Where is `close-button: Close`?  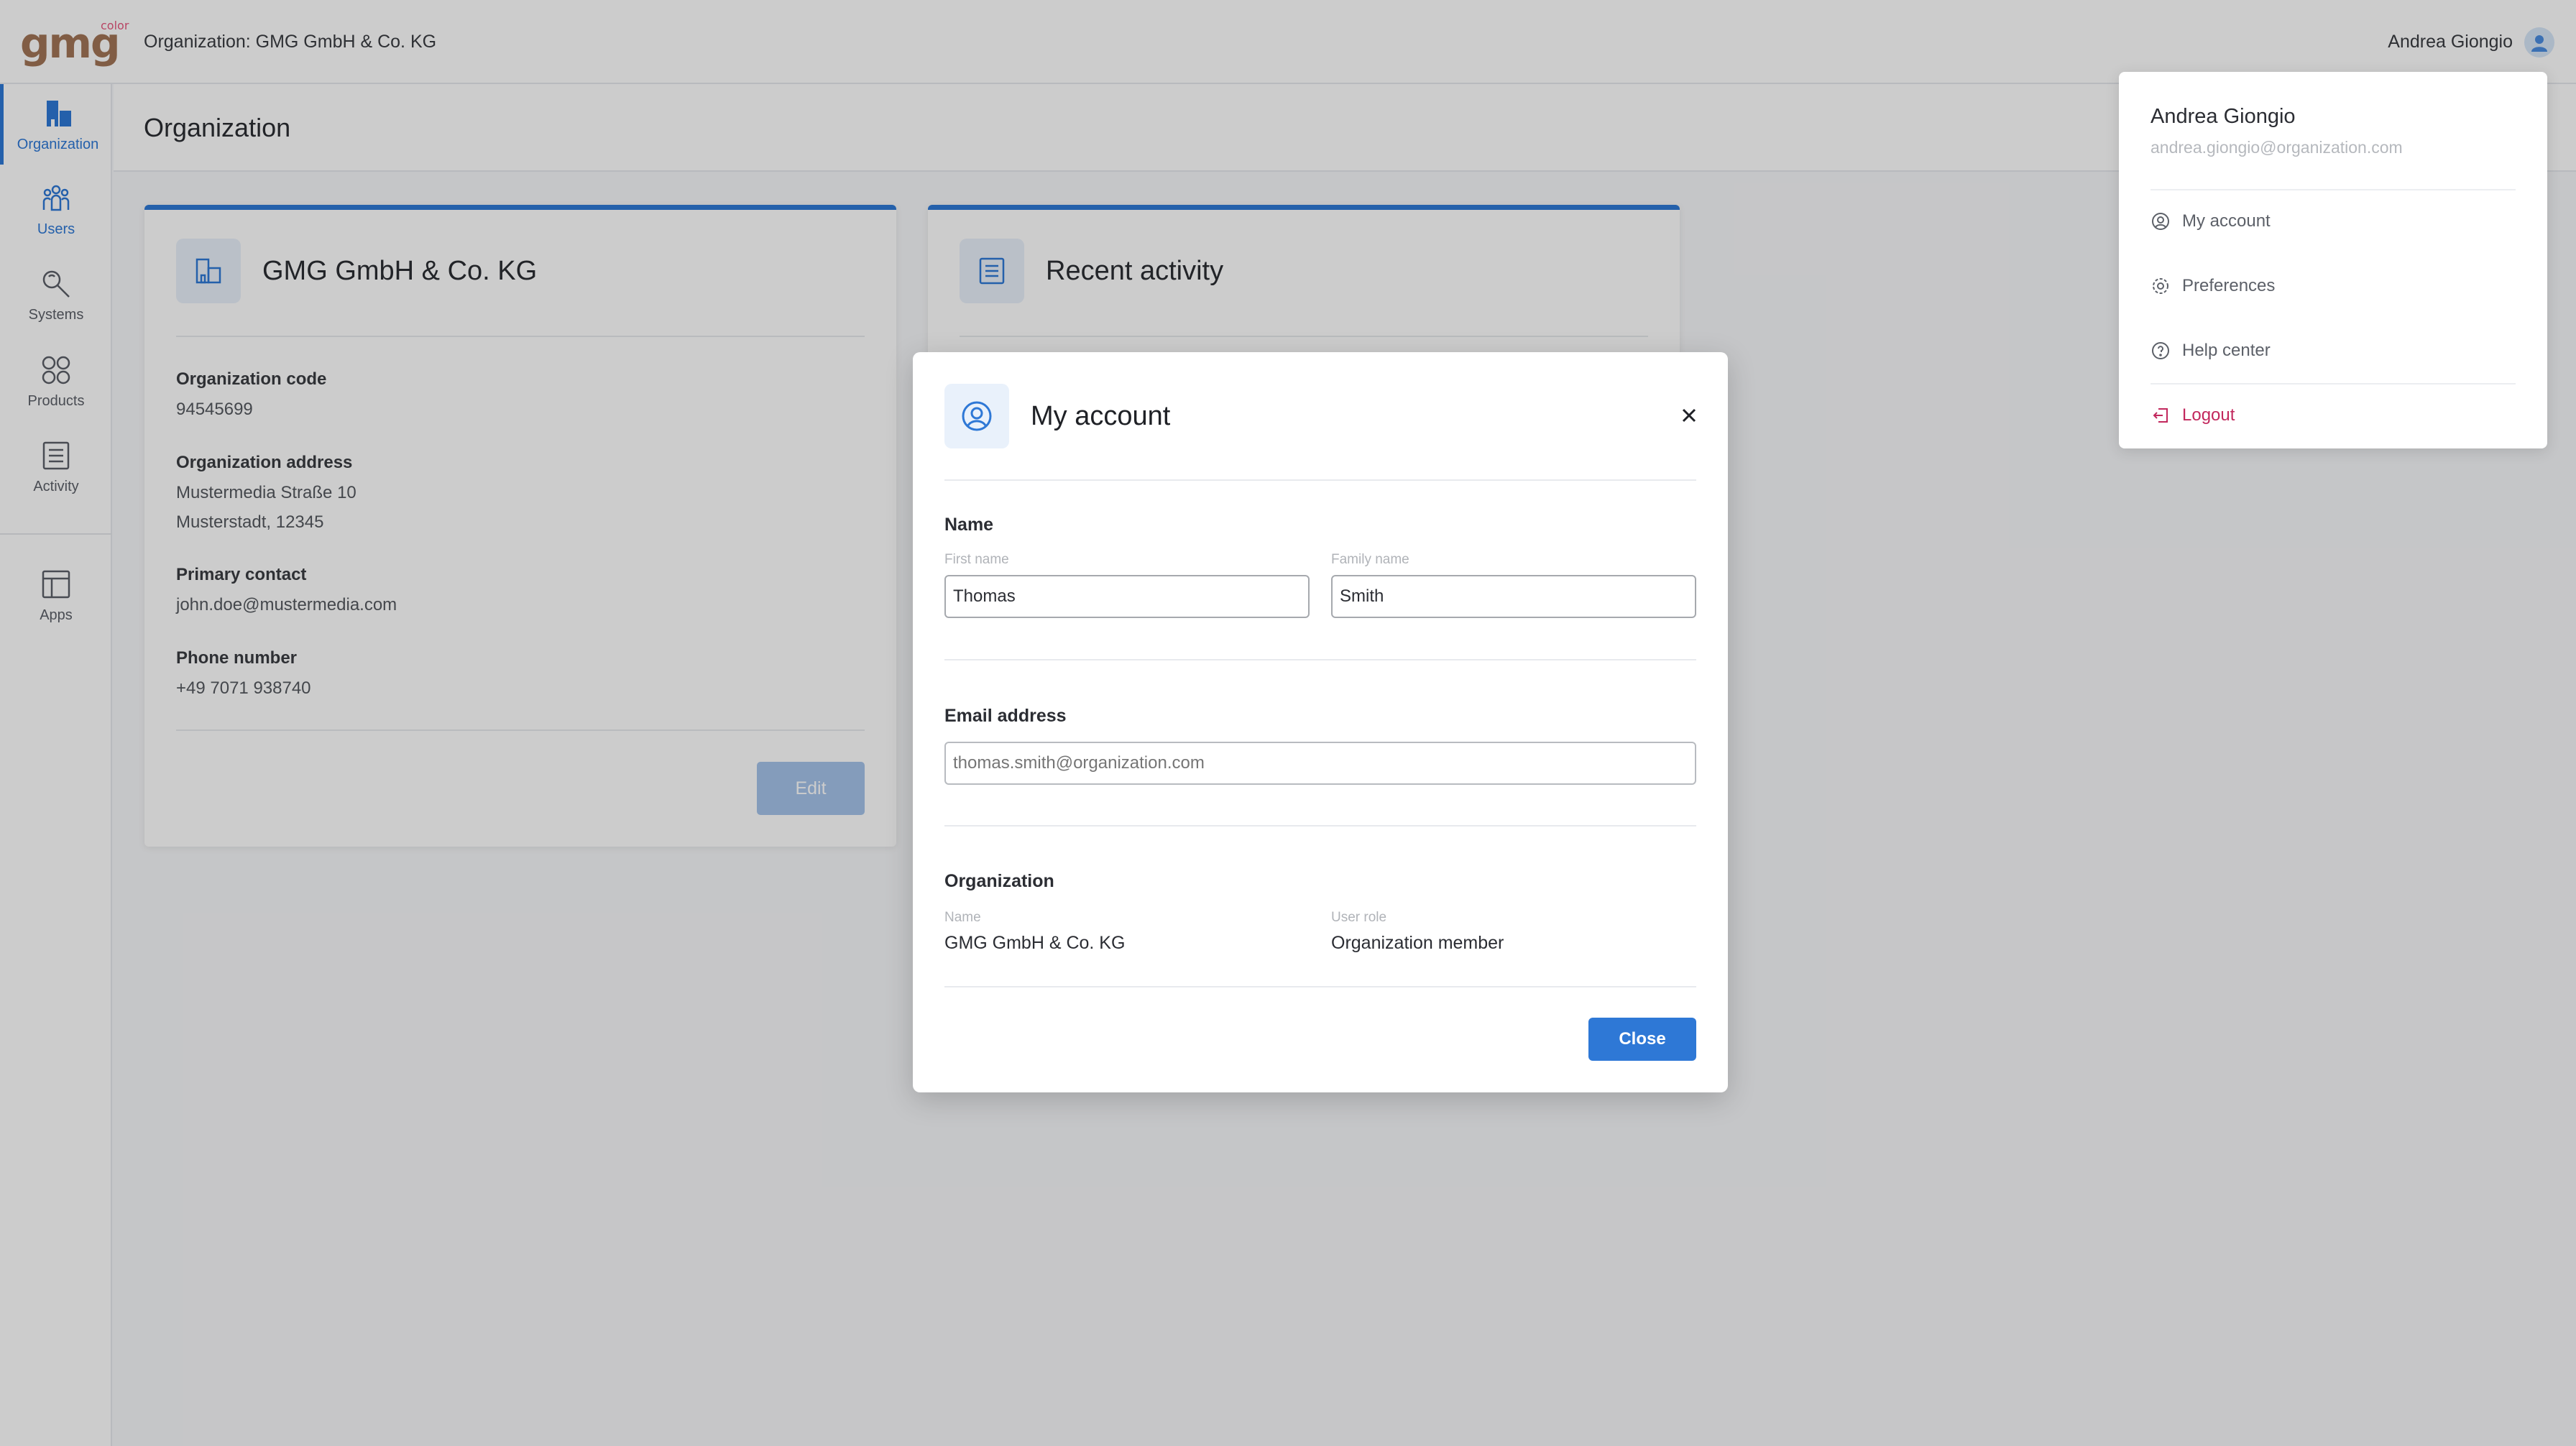
close-button: Close is located at coordinates (1642, 1039).